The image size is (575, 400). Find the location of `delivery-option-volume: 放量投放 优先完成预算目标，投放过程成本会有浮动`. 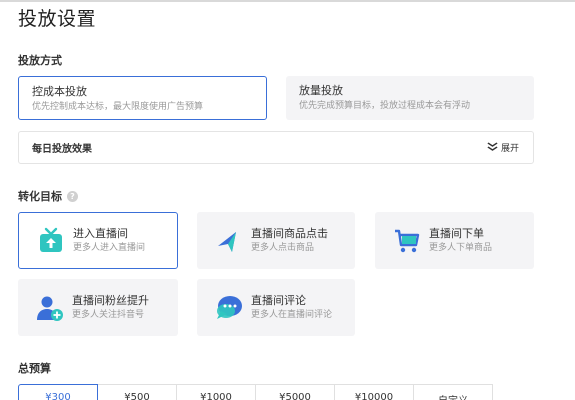

delivery-option-volume: 放量投放 优先完成预算目标，投放过程成本会有浮动 is located at coordinates (410, 98).